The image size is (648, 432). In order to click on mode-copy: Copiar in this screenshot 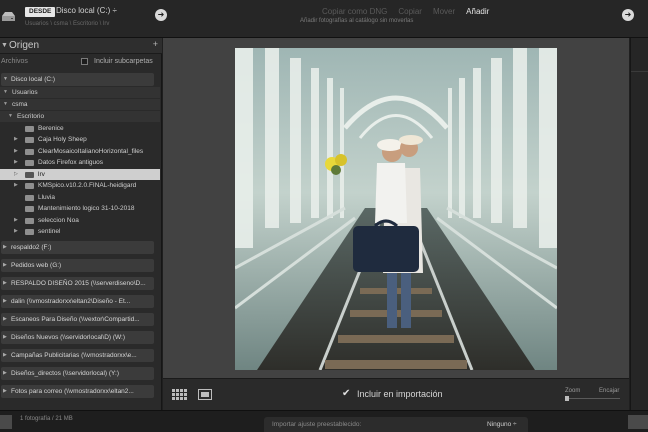, I will do `click(410, 11)`.